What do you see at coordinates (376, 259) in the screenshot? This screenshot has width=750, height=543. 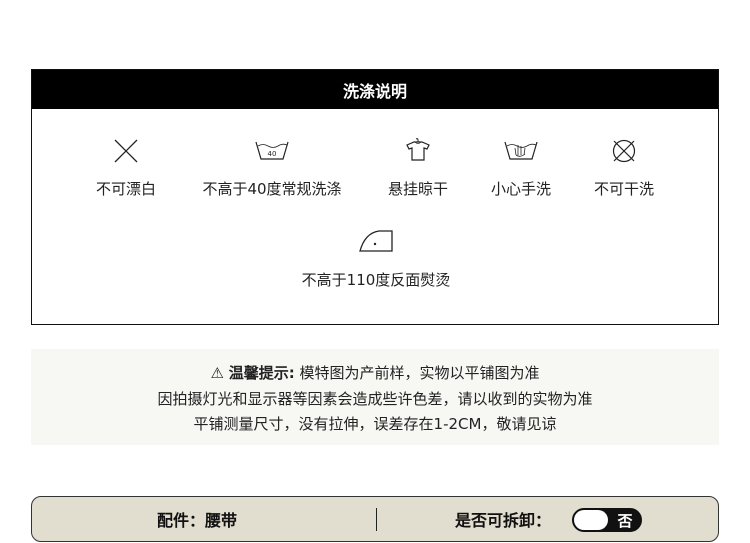 I see `care-item-iron-110: 不高于110度反面熨烫` at bounding box center [376, 259].